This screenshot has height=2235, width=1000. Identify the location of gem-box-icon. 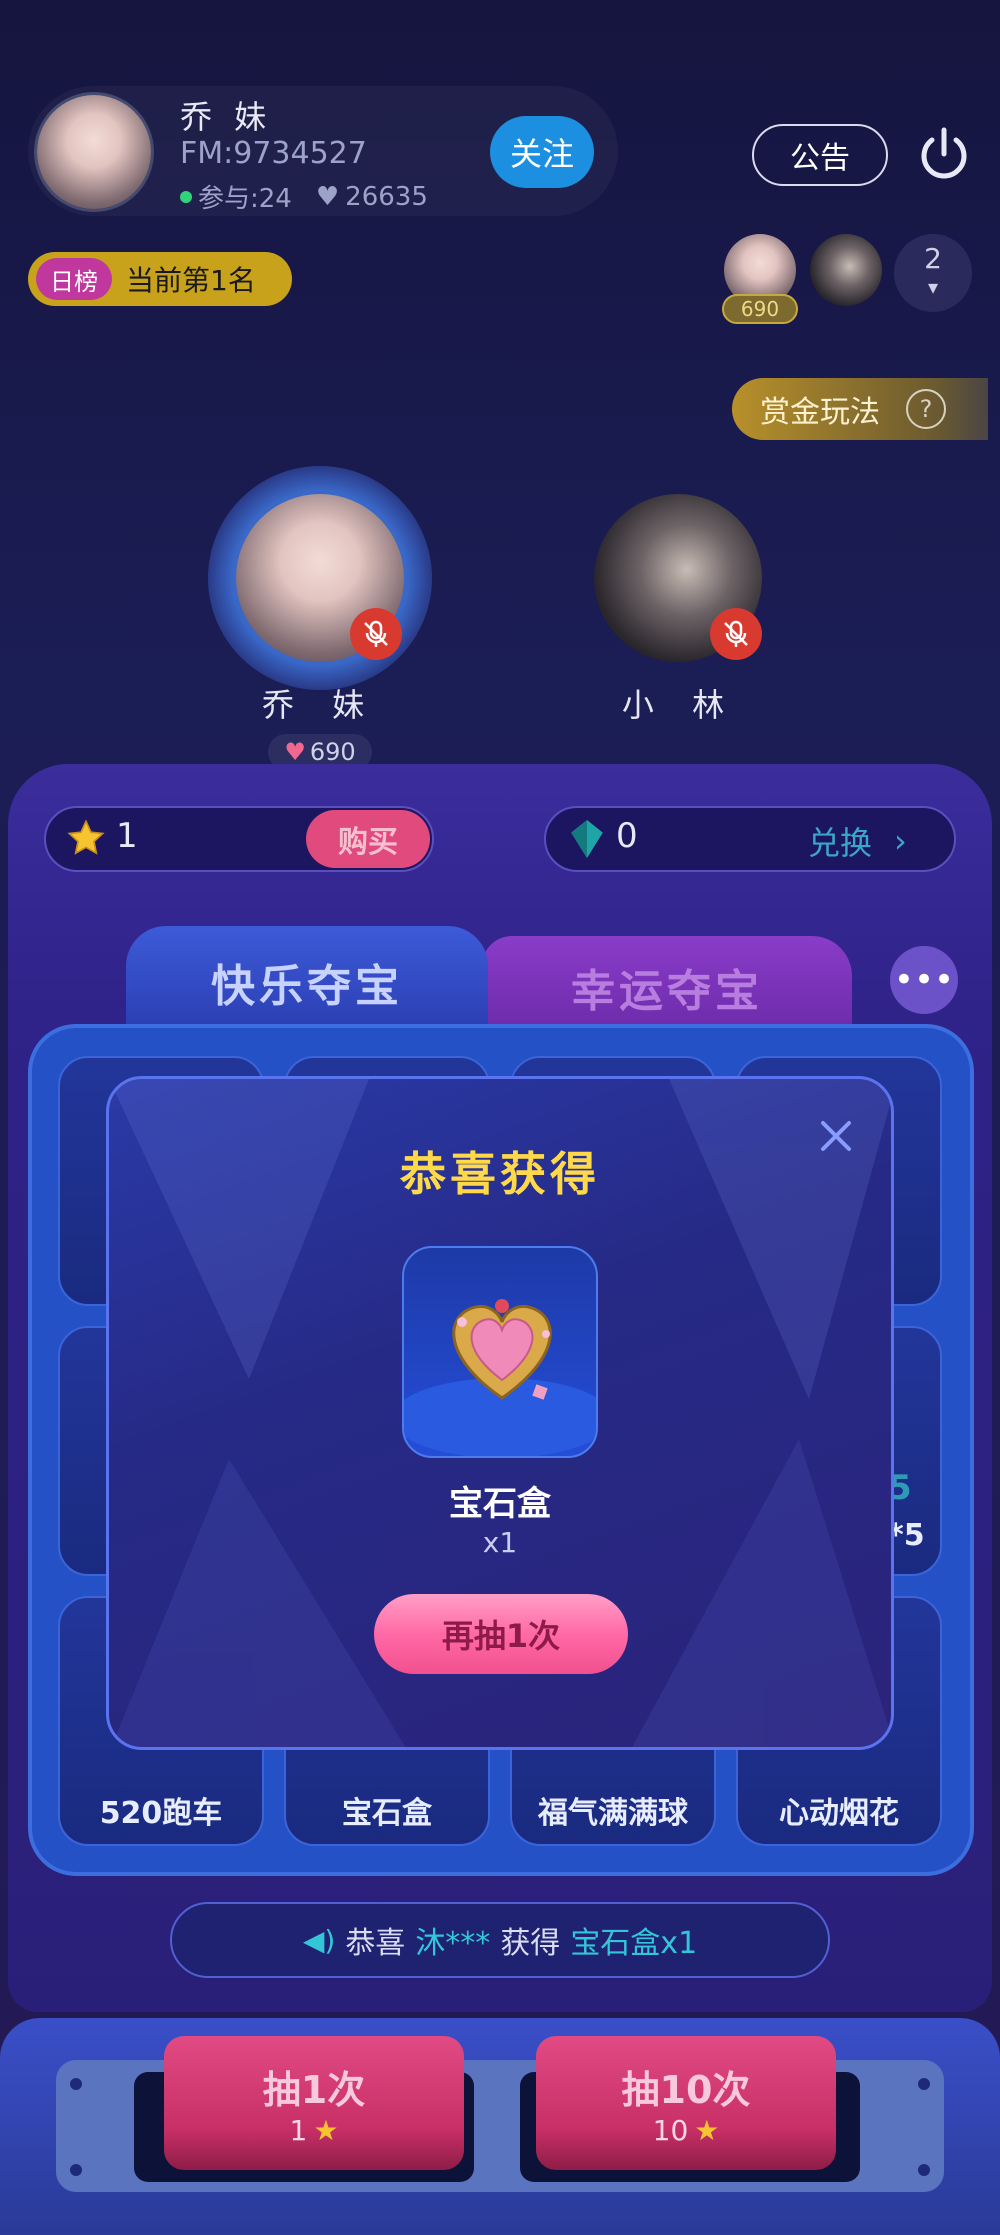
(500, 1377).